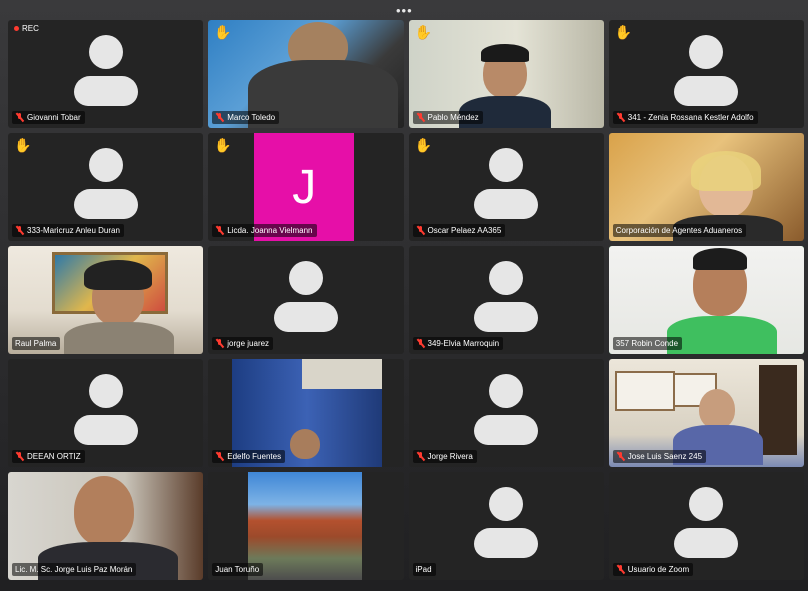 This screenshot has width=808, height=591. I want to click on participant-name-tag: Jose Luis Saenz 245, so click(659, 456).